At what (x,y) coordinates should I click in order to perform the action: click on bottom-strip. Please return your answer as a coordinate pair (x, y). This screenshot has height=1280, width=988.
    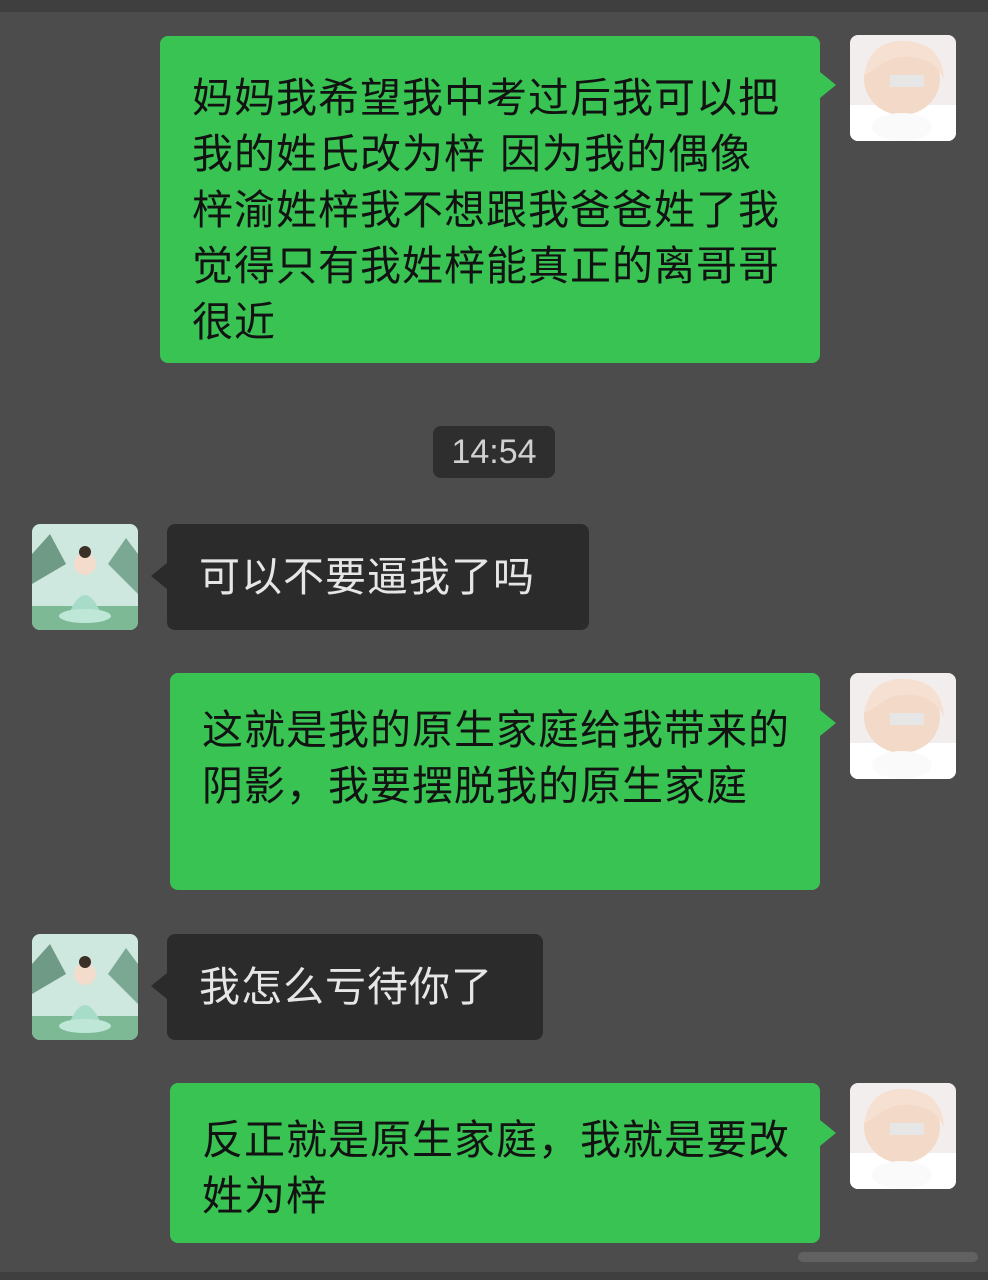
    Looking at the image, I should click on (494, 1276).